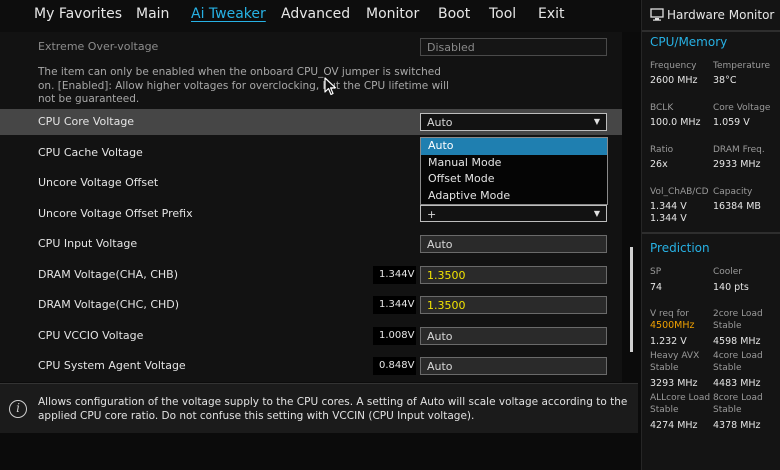  I want to click on four-core-value: 4483 MHz, so click(737, 383).